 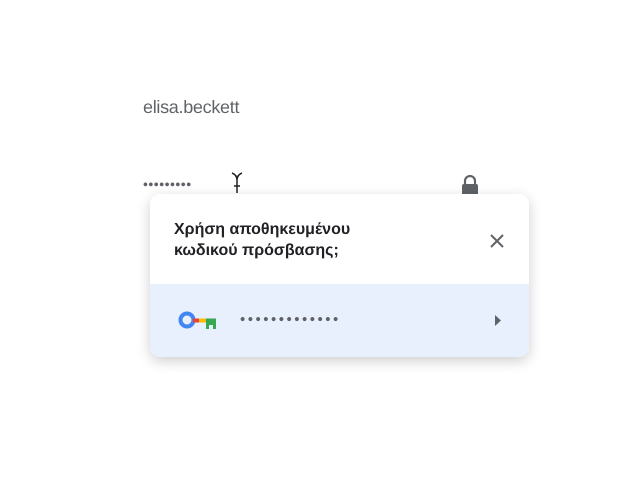 I want to click on lock-icon, so click(x=470, y=185).